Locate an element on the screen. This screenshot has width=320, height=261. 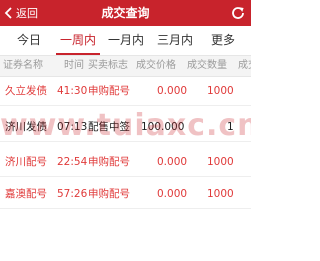
col-time: 时间 is located at coordinates (65, 66).